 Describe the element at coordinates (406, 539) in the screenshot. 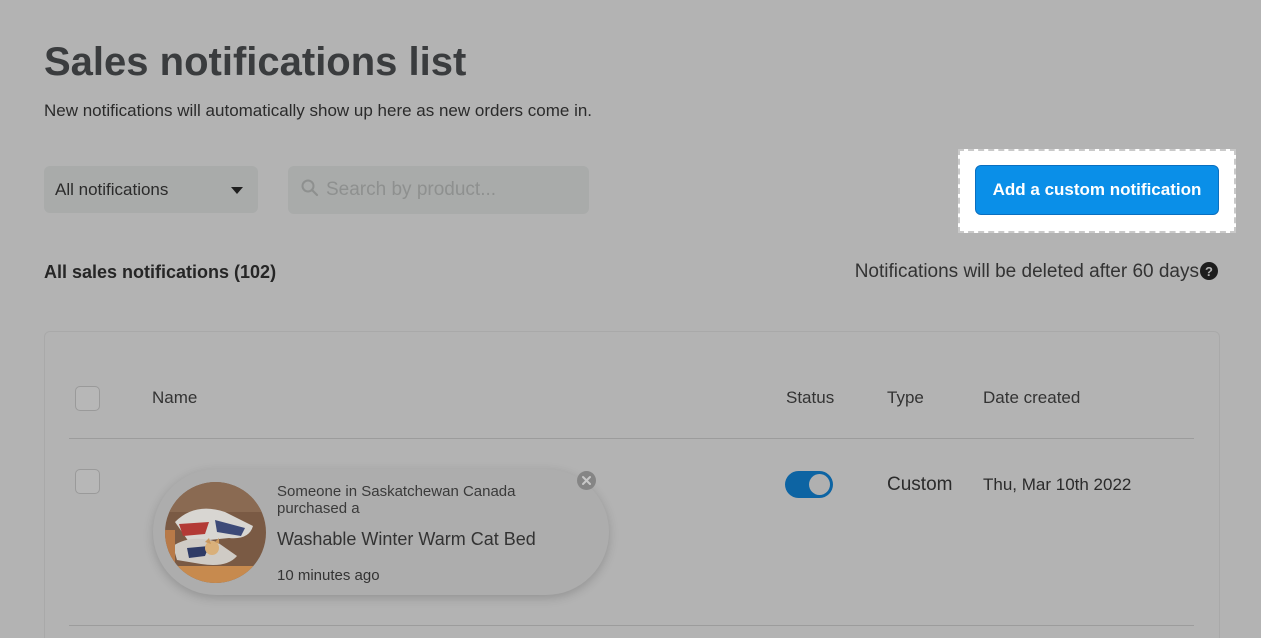

I see `notification-product: Washable Winter Warm Cat Bed` at that location.